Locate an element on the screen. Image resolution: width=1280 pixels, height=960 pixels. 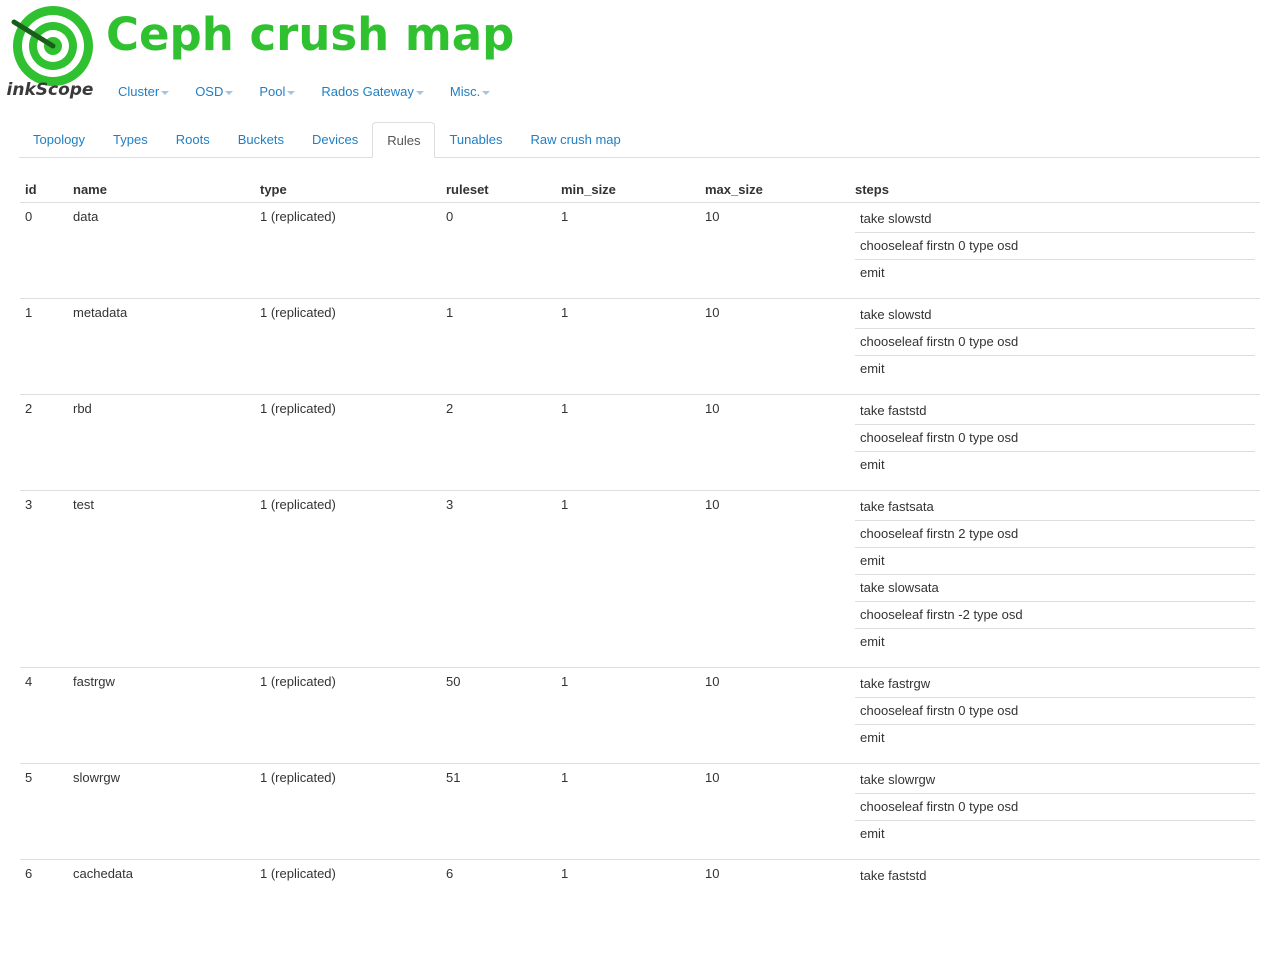
step-row: take fastrgw is located at coordinates (1055, 684).